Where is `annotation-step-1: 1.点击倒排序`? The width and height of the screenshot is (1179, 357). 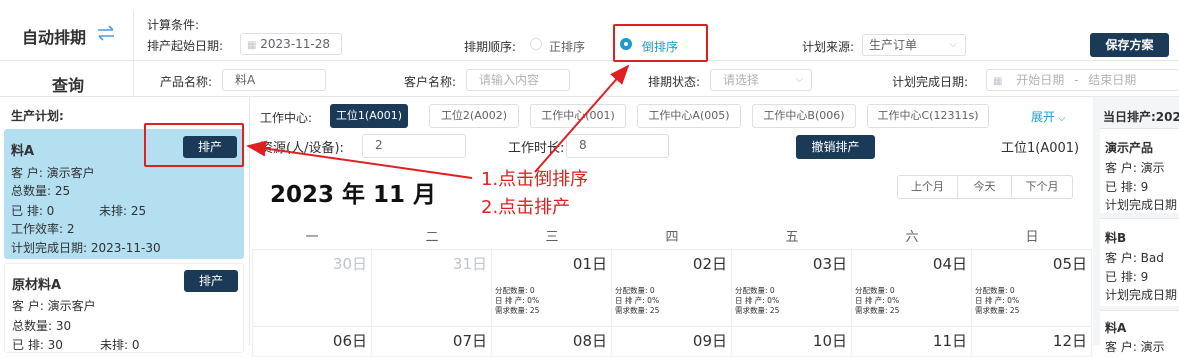
annotation-step-1: 1.点击倒排序 is located at coordinates (535, 179).